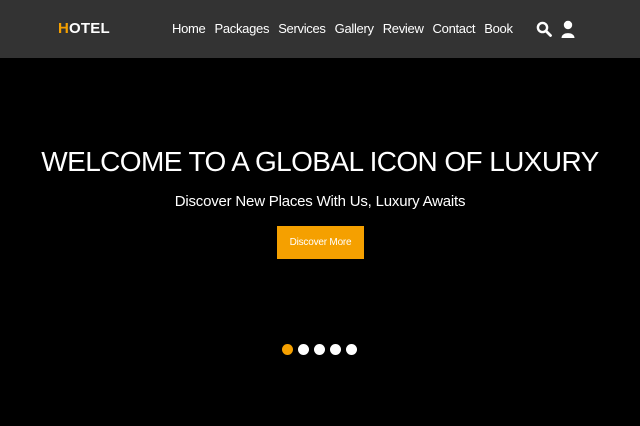 This screenshot has width=640, height=426. Describe the element at coordinates (556, 29) in the screenshot. I see `header-icons` at that location.